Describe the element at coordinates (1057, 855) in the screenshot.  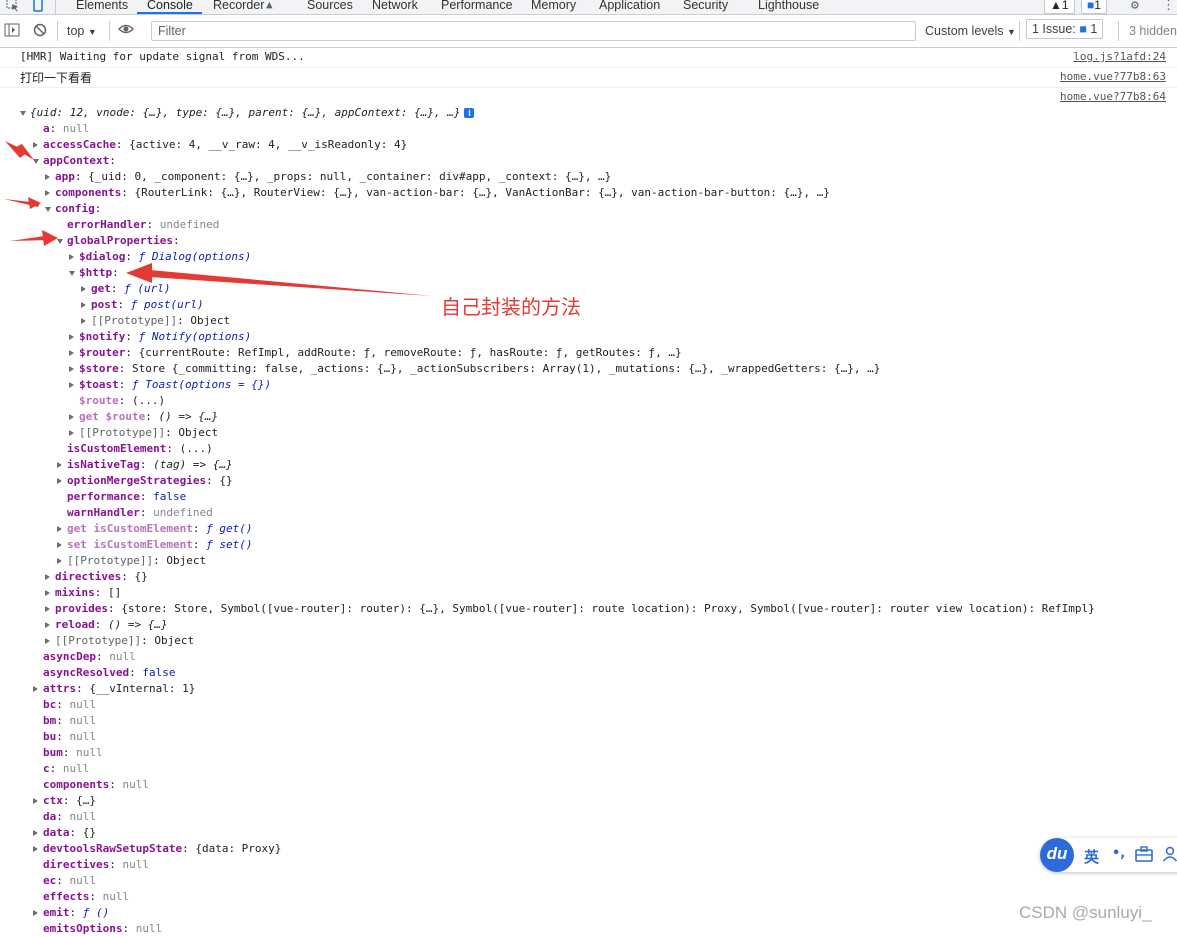
I see `baidu-ime-logo: du` at that location.